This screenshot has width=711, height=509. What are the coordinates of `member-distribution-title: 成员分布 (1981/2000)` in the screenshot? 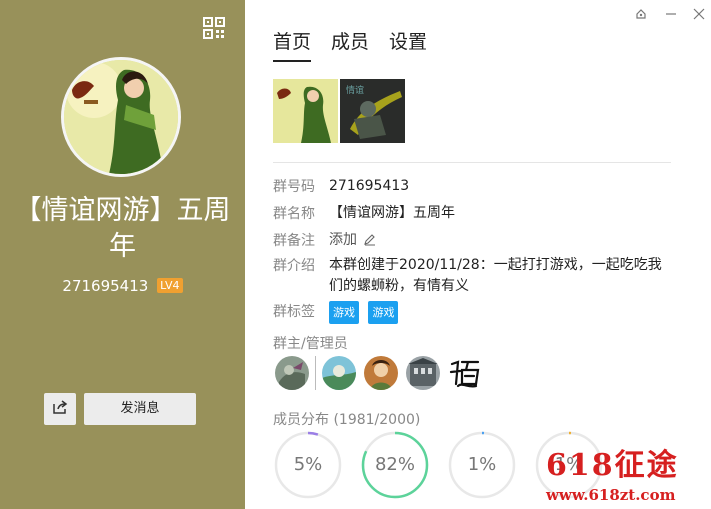 It's located at (346, 419).